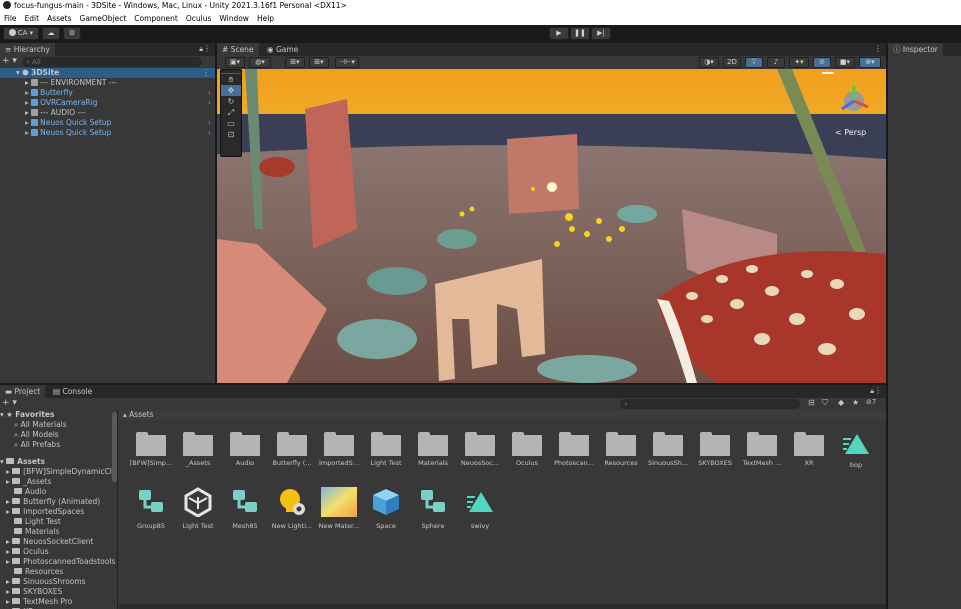  What do you see at coordinates (34, 592) in the screenshot?
I see `tree-folder: ▸ SKYBOXES` at bounding box center [34, 592].